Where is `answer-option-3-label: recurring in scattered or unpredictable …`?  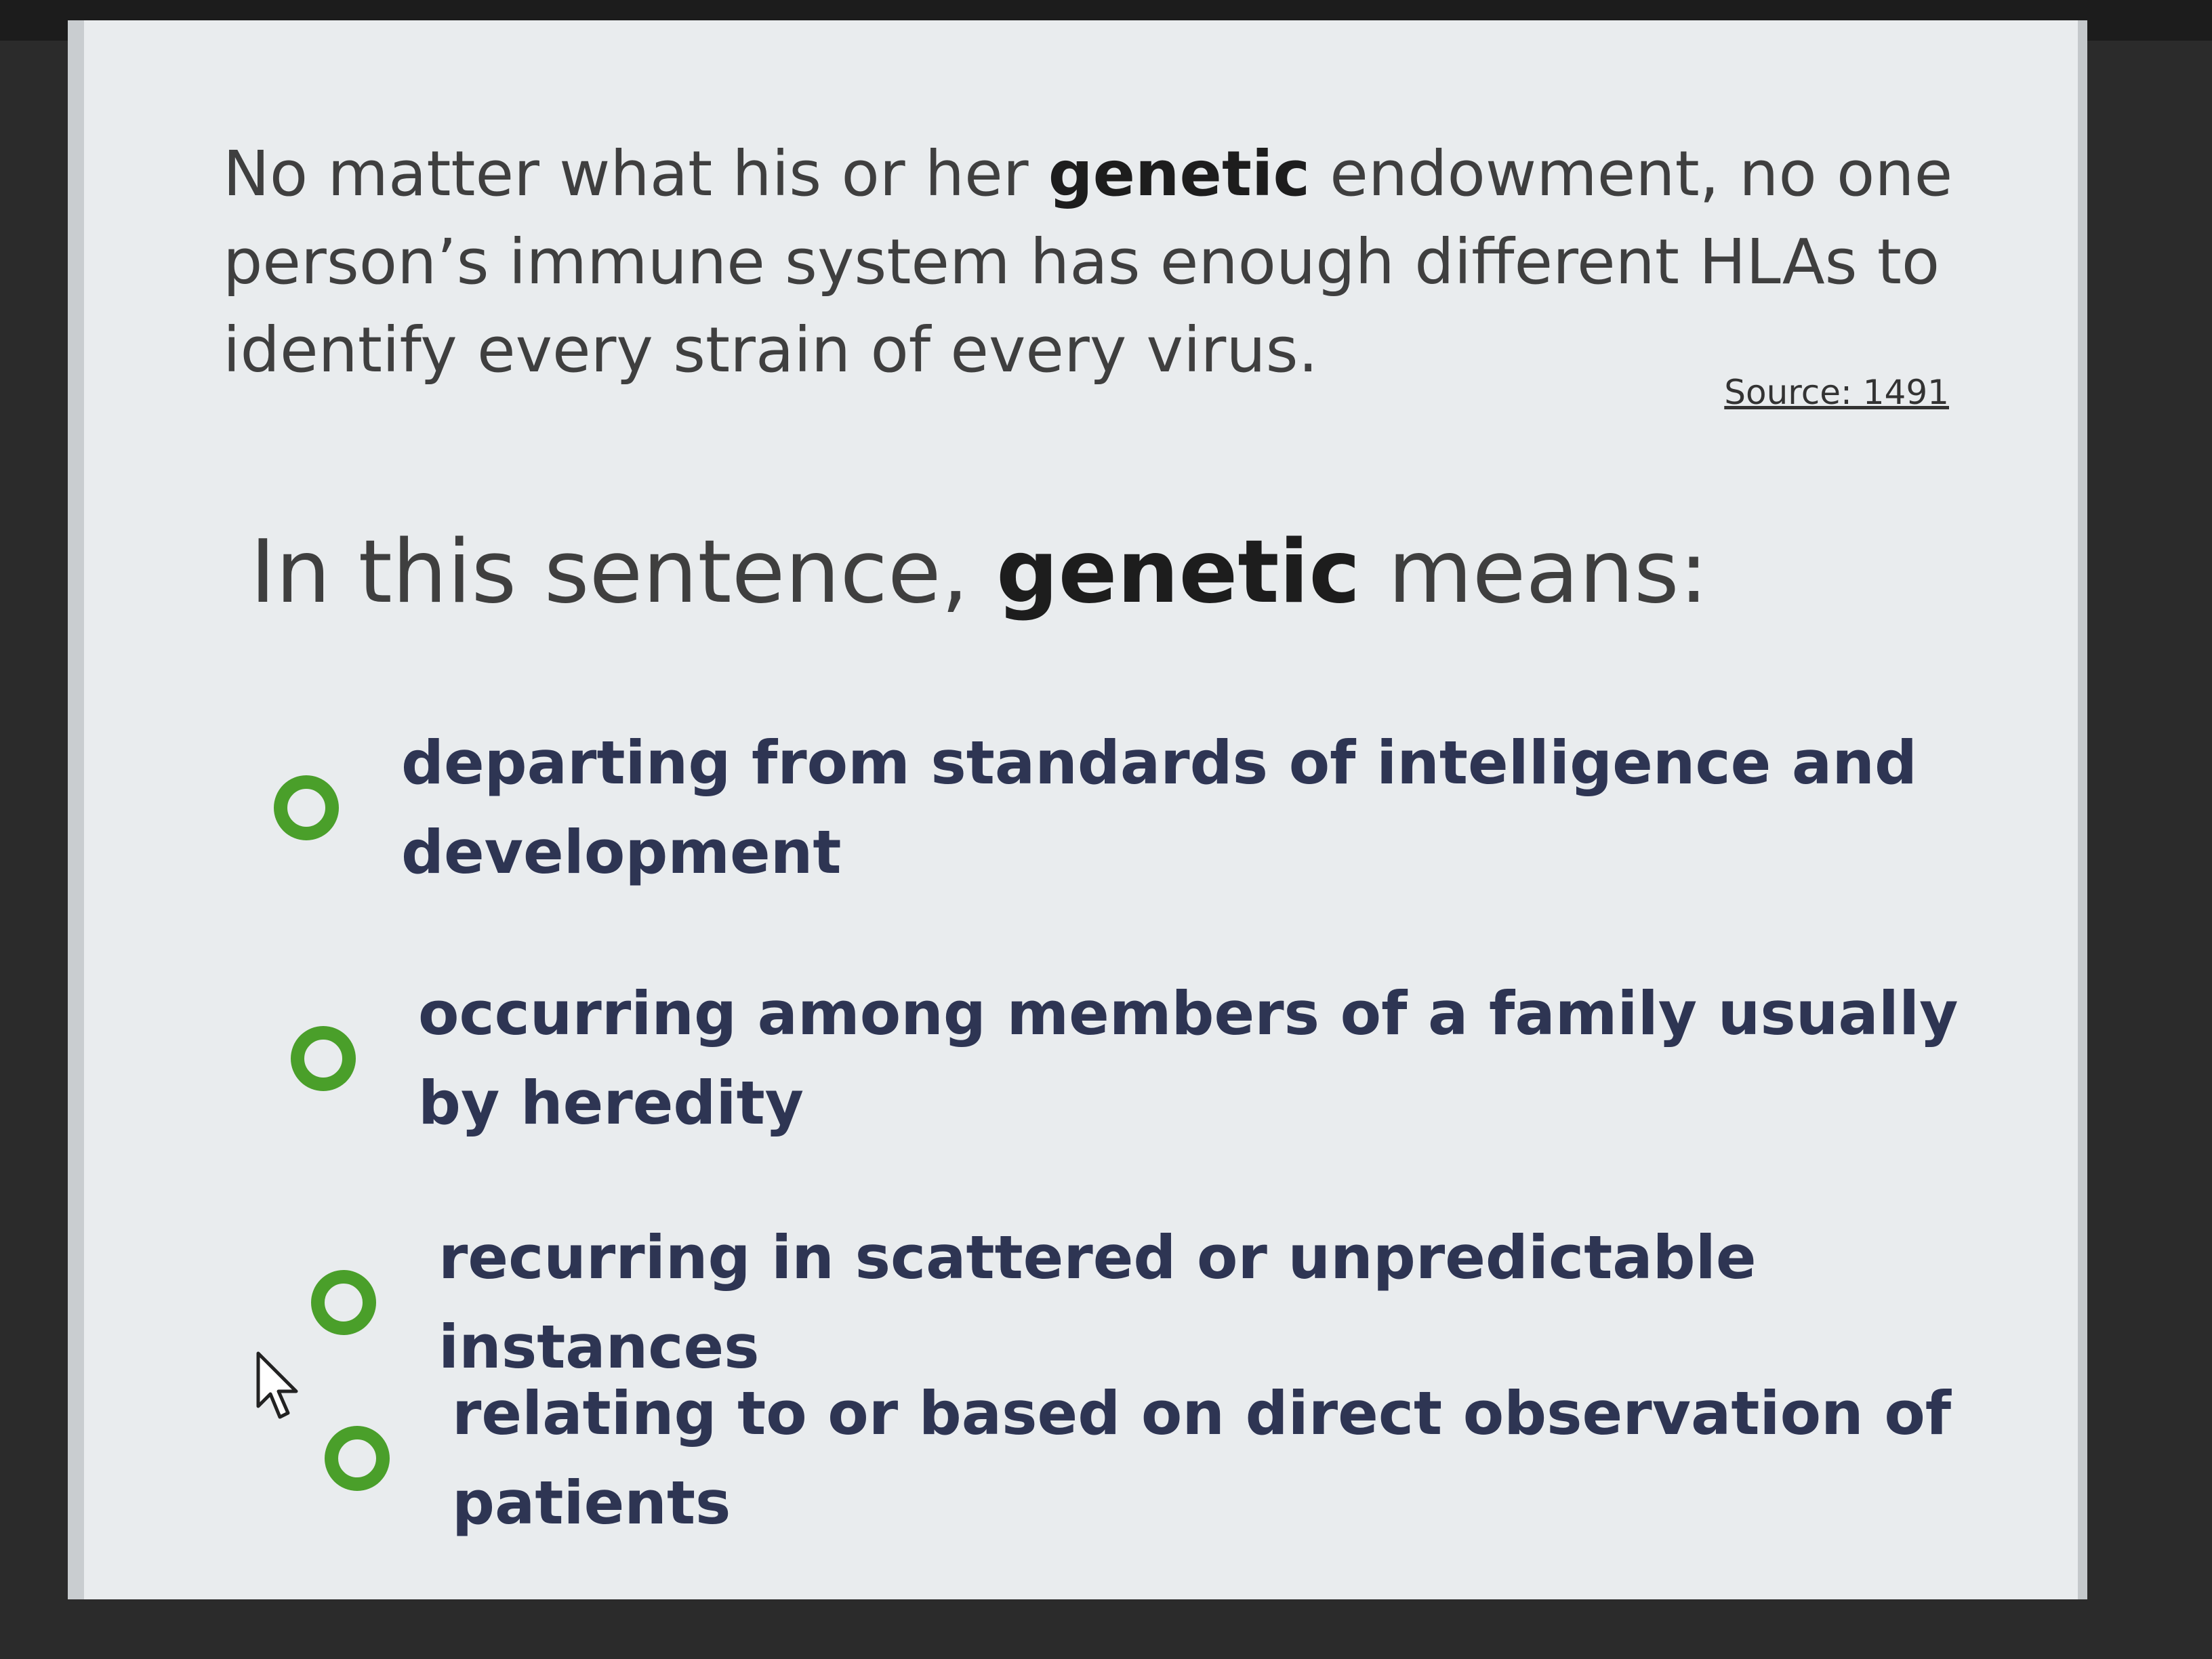 answer-option-3-label: recurring in scattered or unpredictable … is located at coordinates (1217, 1303).